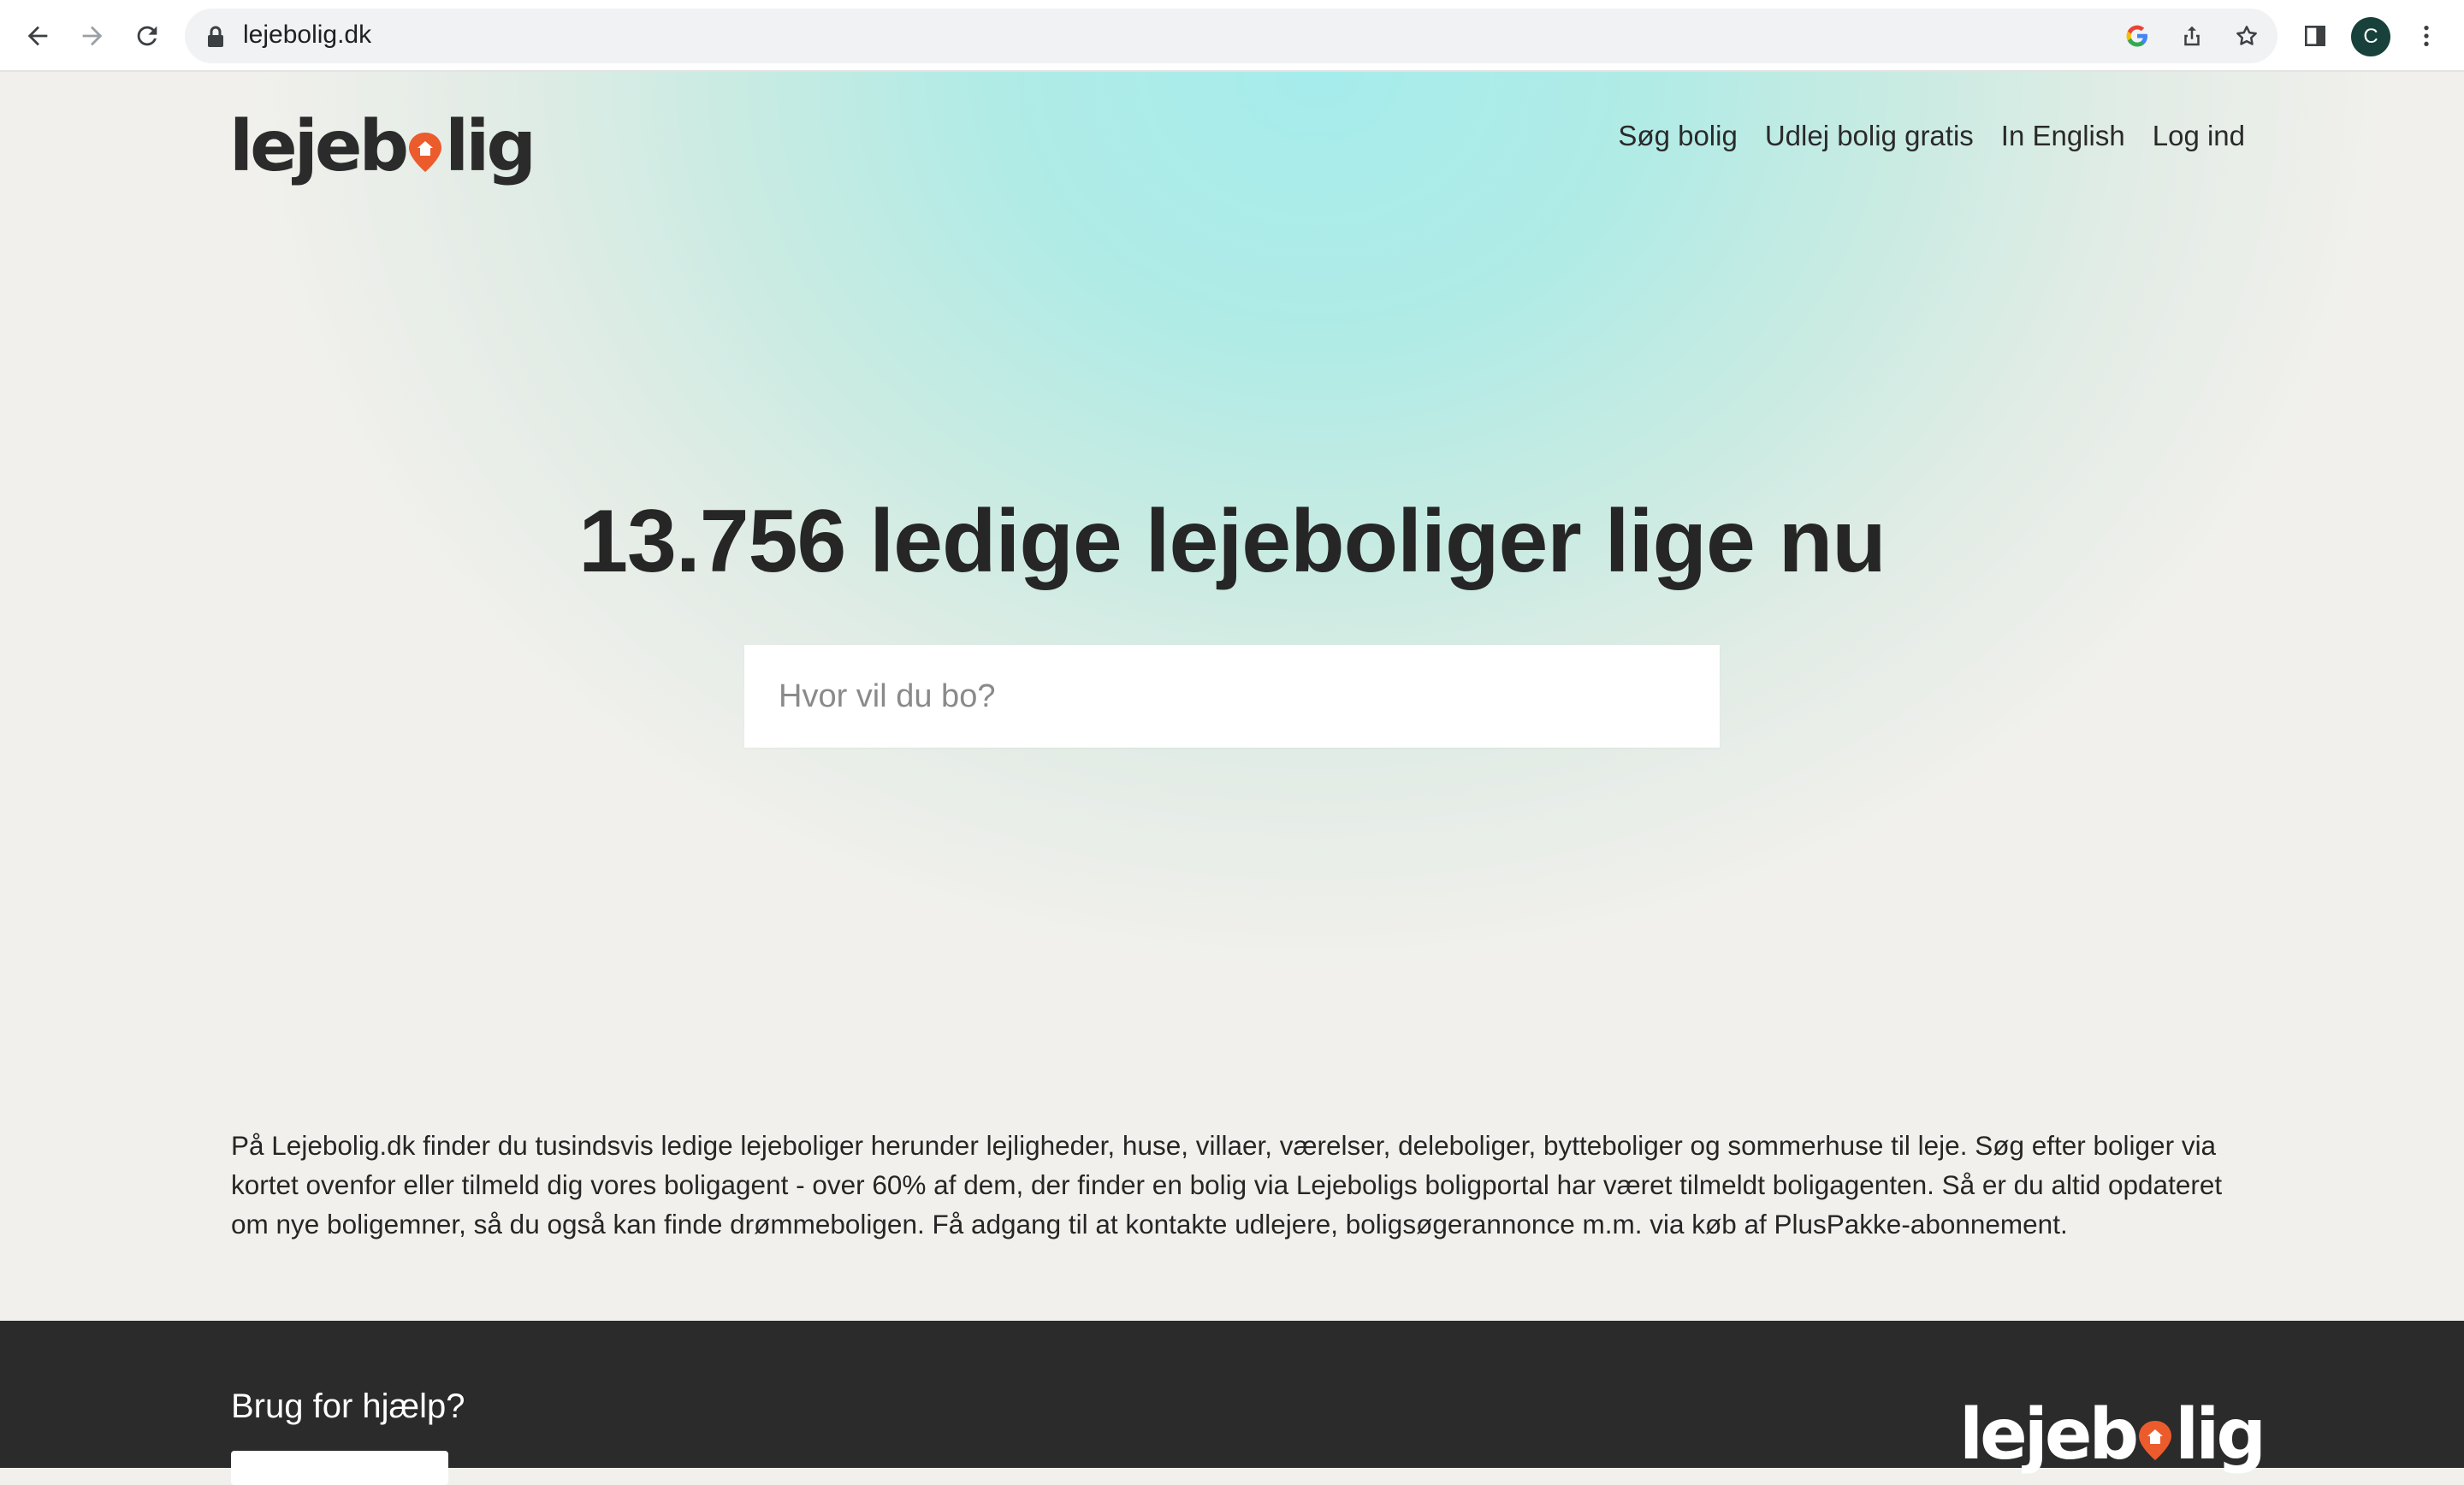  I want to click on address-bar: lejebolig.dk, so click(1231, 36).